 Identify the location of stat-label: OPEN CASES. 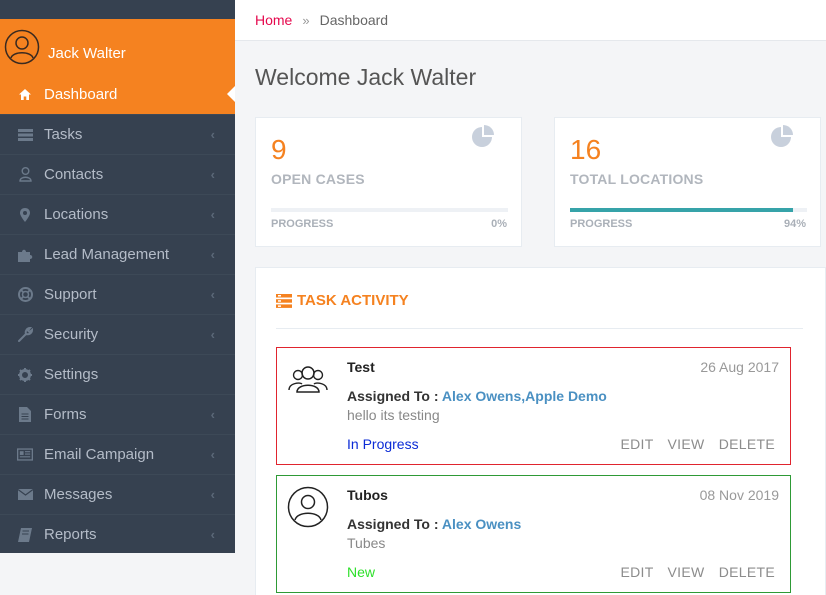
(318, 179).